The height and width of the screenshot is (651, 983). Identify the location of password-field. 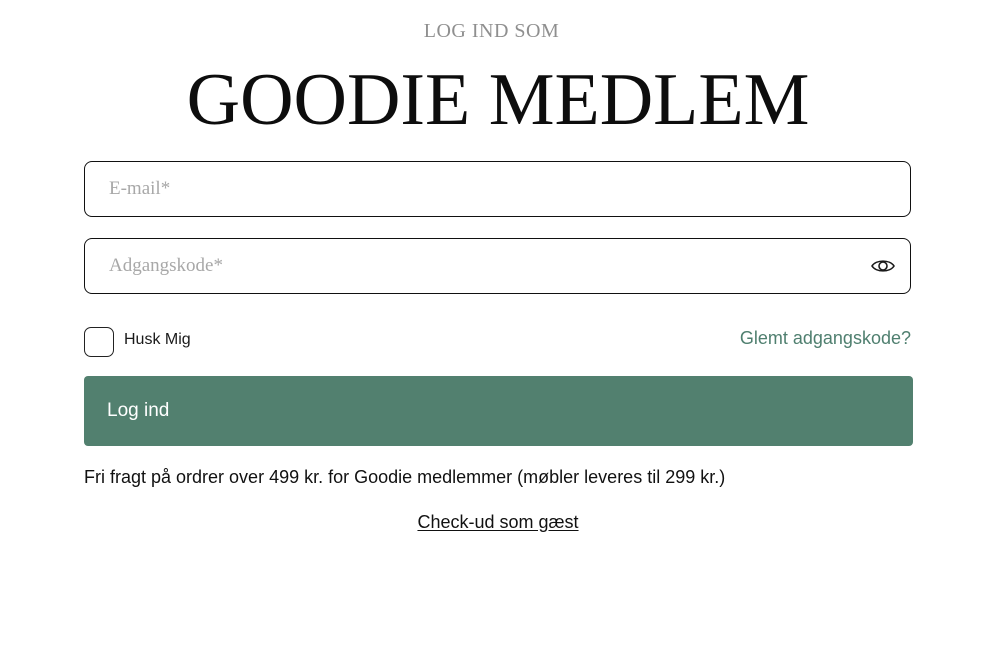
(497, 266).